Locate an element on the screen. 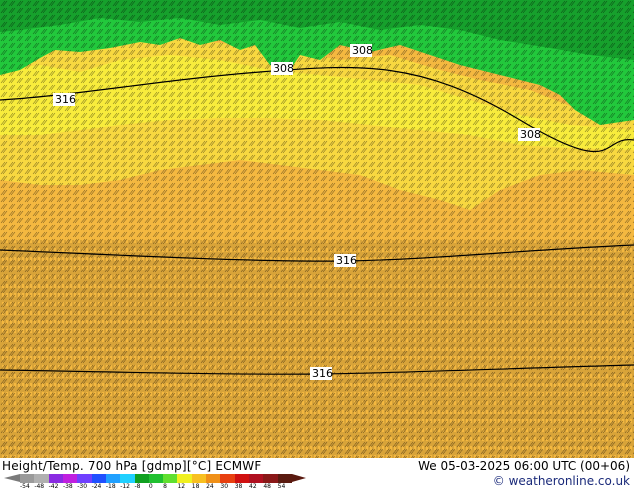 The image size is (634, 491). scale-arrow-right is located at coordinates (299, 478).